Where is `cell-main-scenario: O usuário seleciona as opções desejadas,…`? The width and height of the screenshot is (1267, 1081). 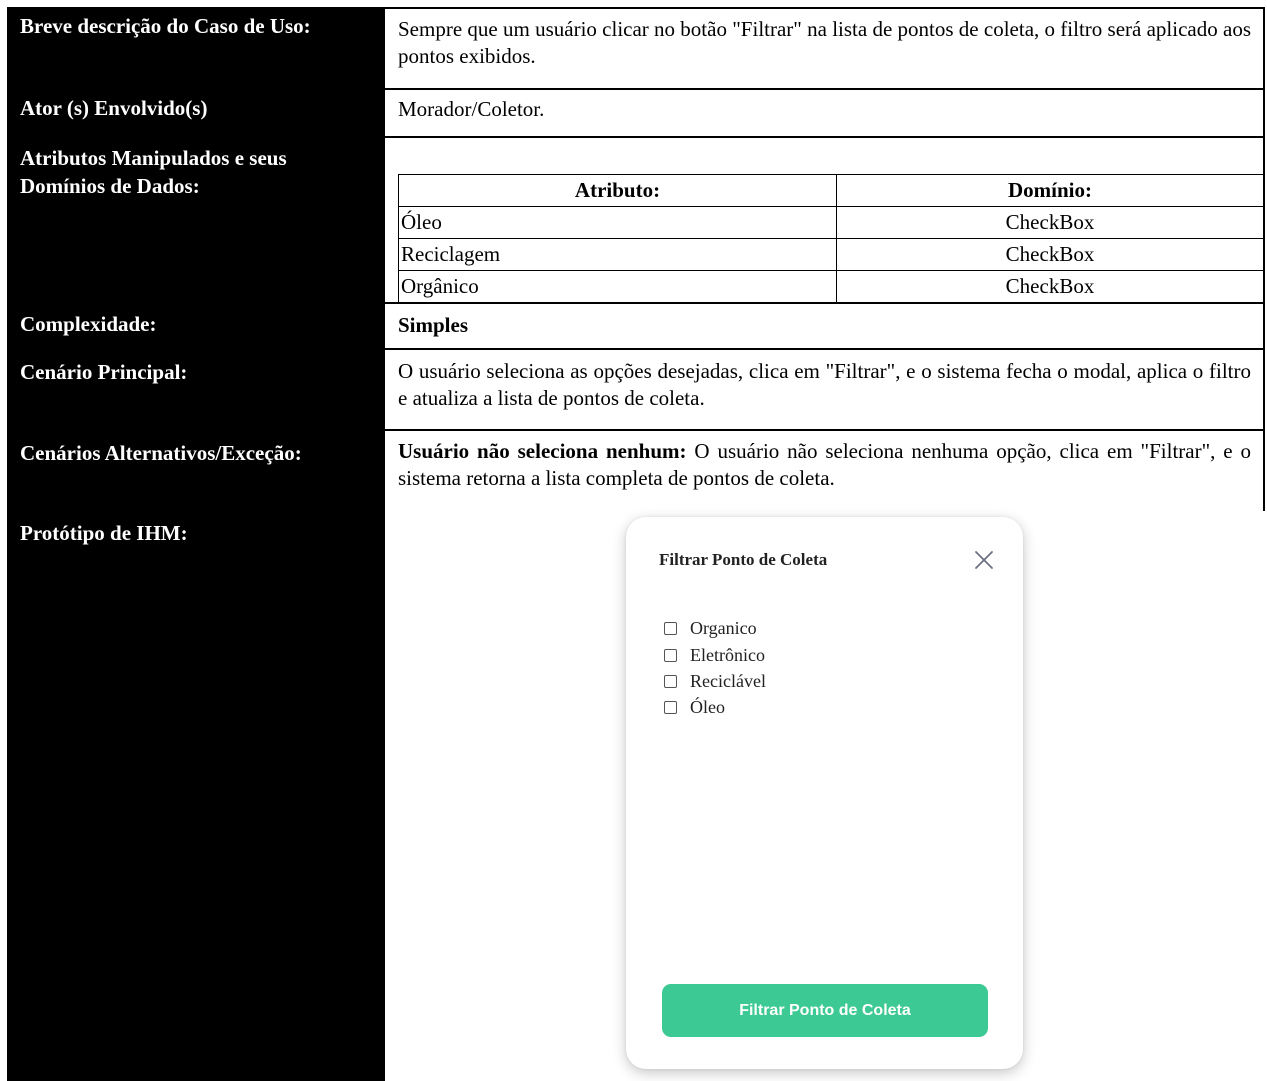
cell-main-scenario: O usuário seleciona as opções desejadas,… is located at coordinates (825, 389).